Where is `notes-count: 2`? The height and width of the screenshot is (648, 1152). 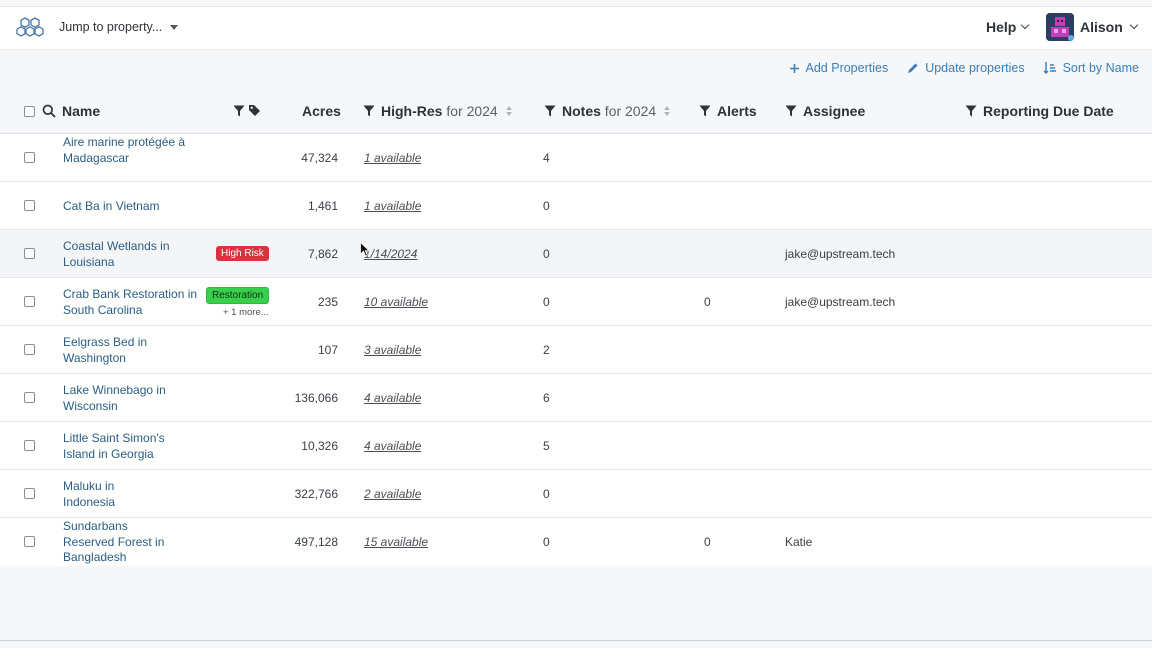 notes-count: 2 is located at coordinates (546, 350).